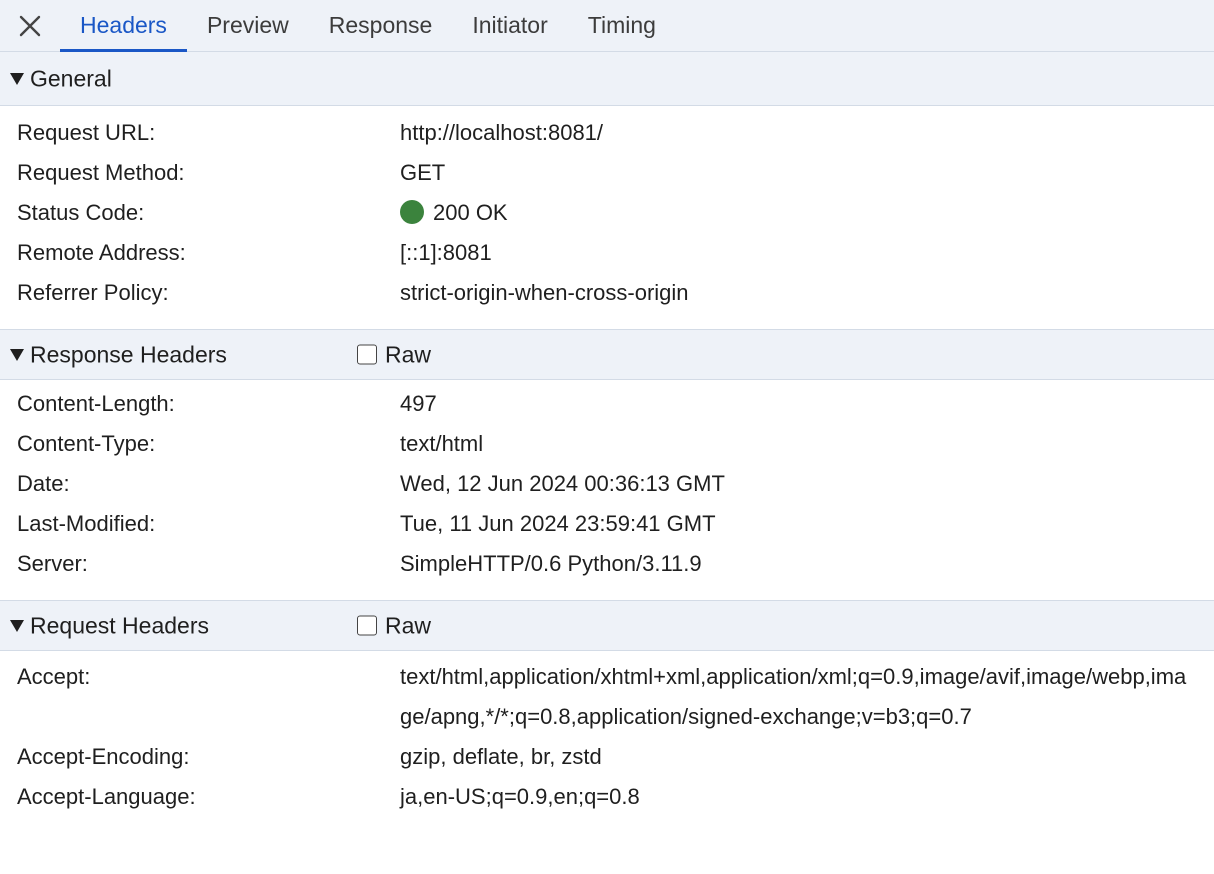 The image size is (1214, 874). I want to click on tab-headers: Headers, so click(123, 26).